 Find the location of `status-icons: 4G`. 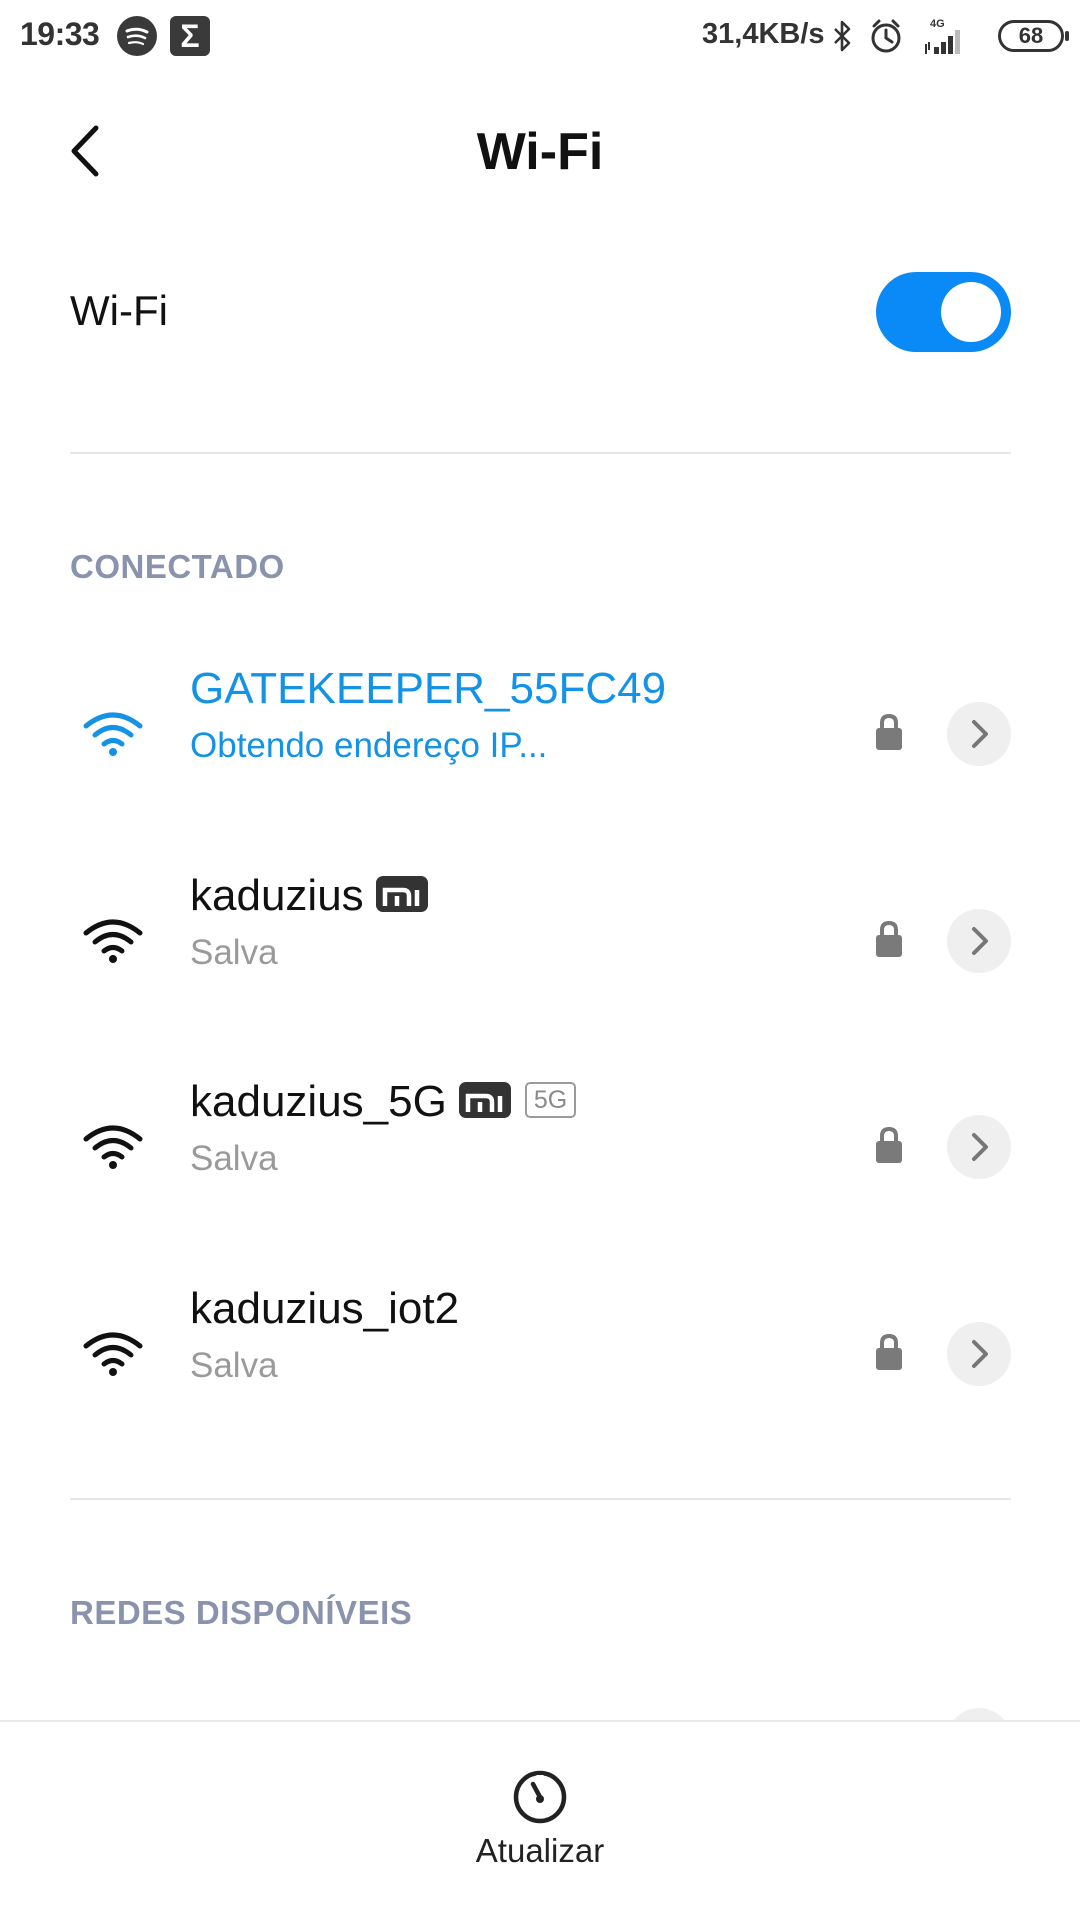

status-icons: 4G is located at coordinates (897, 36).